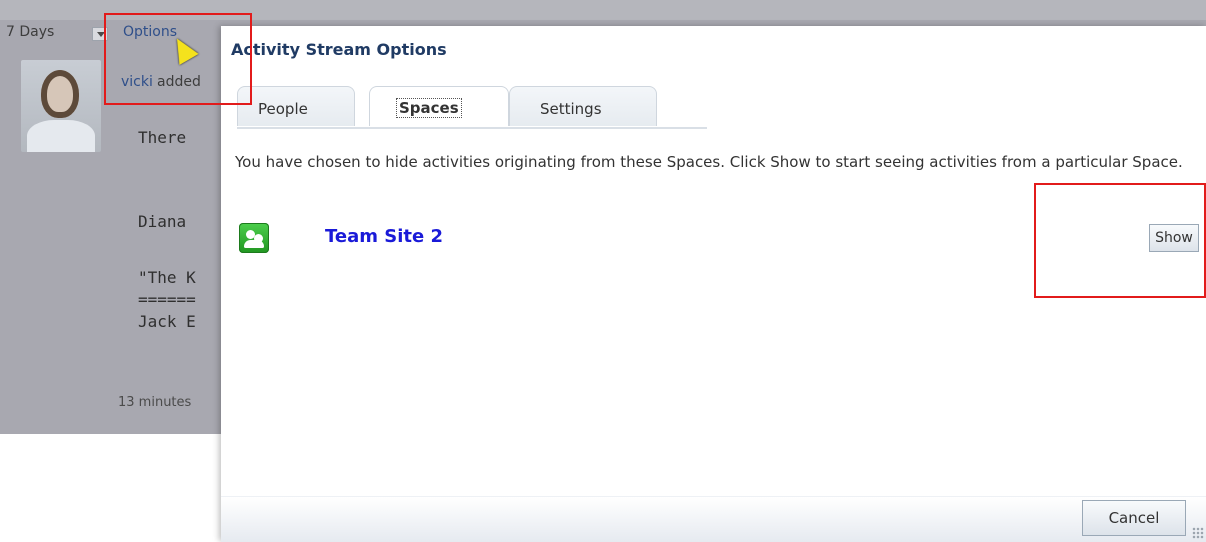 This screenshot has height=542, width=1206. Describe the element at coordinates (429, 108) in the screenshot. I see `tab-label: Spaces` at that location.